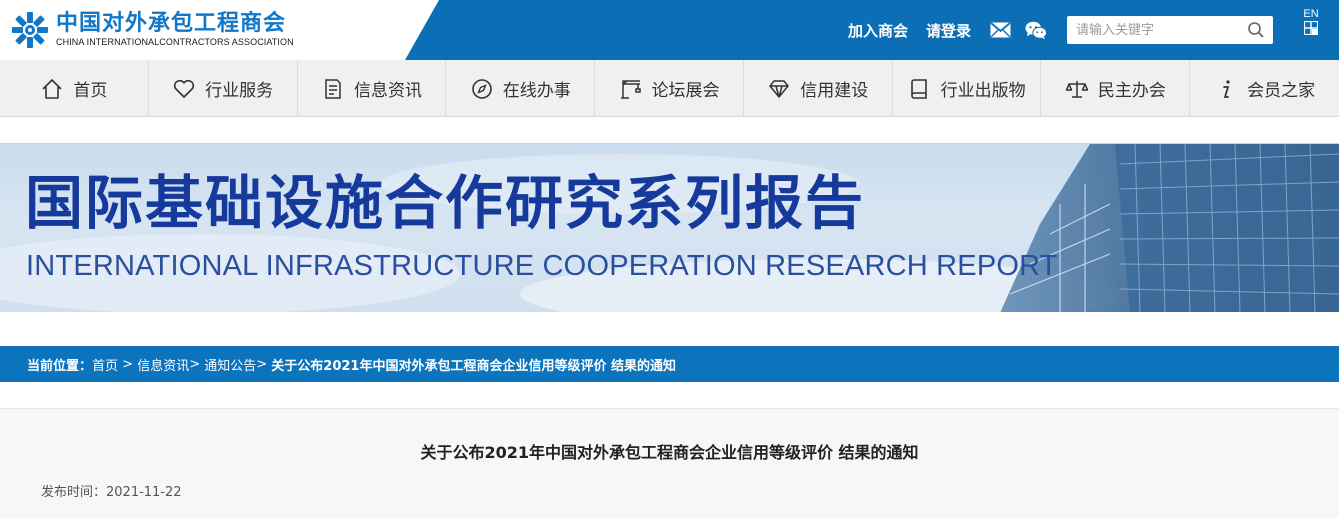  What do you see at coordinates (834, 91) in the screenshot?
I see `nav-label: 信用建设` at bounding box center [834, 91].